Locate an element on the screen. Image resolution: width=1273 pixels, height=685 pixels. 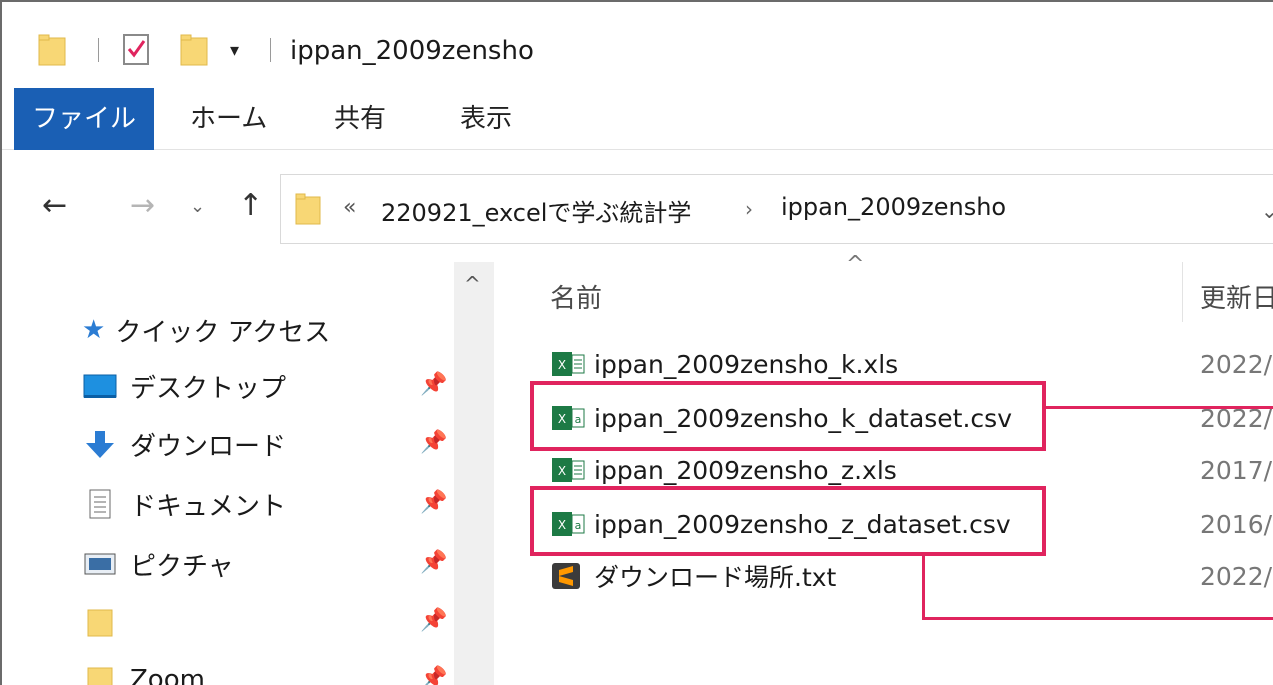
sort-ascending-icon: ^ is located at coordinates (855, 264).